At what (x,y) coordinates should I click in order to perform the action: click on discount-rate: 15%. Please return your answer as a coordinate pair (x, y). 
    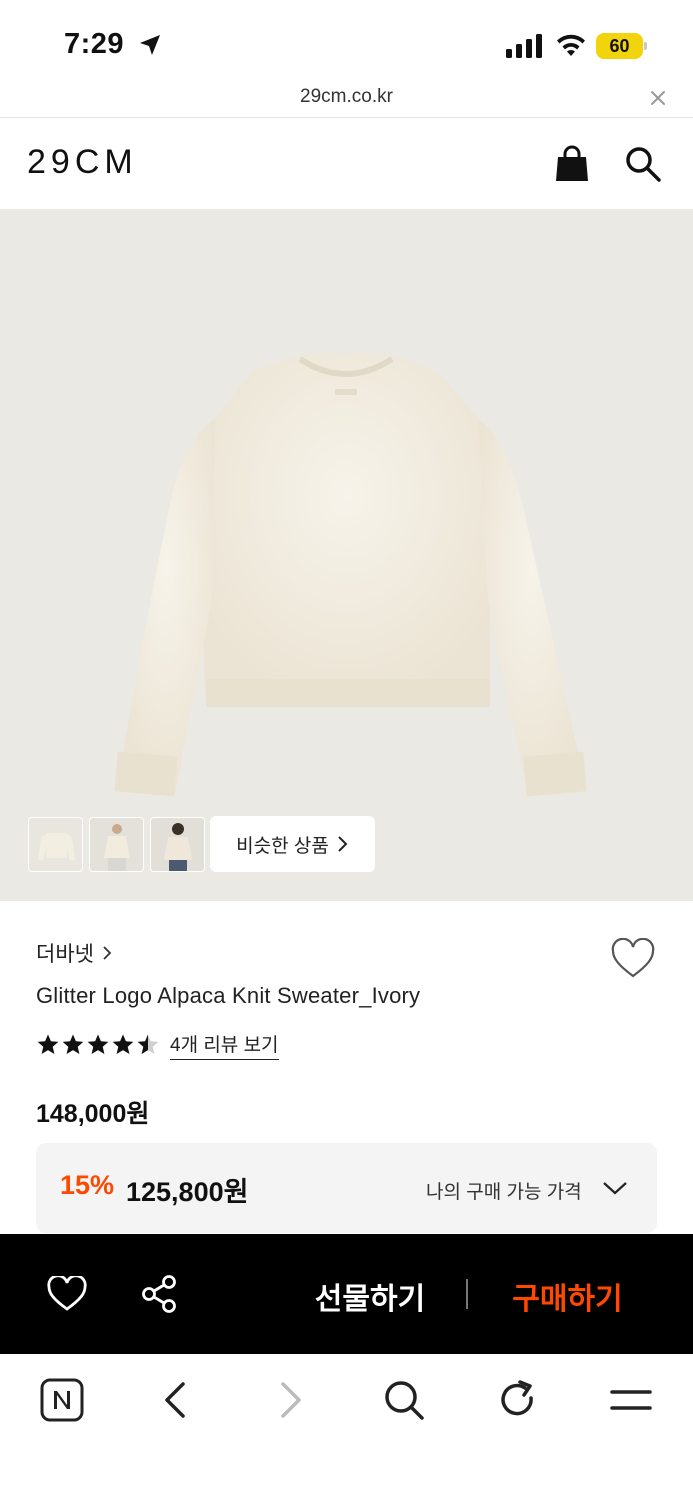
    Looking at the image, I should click on (87, 1185).